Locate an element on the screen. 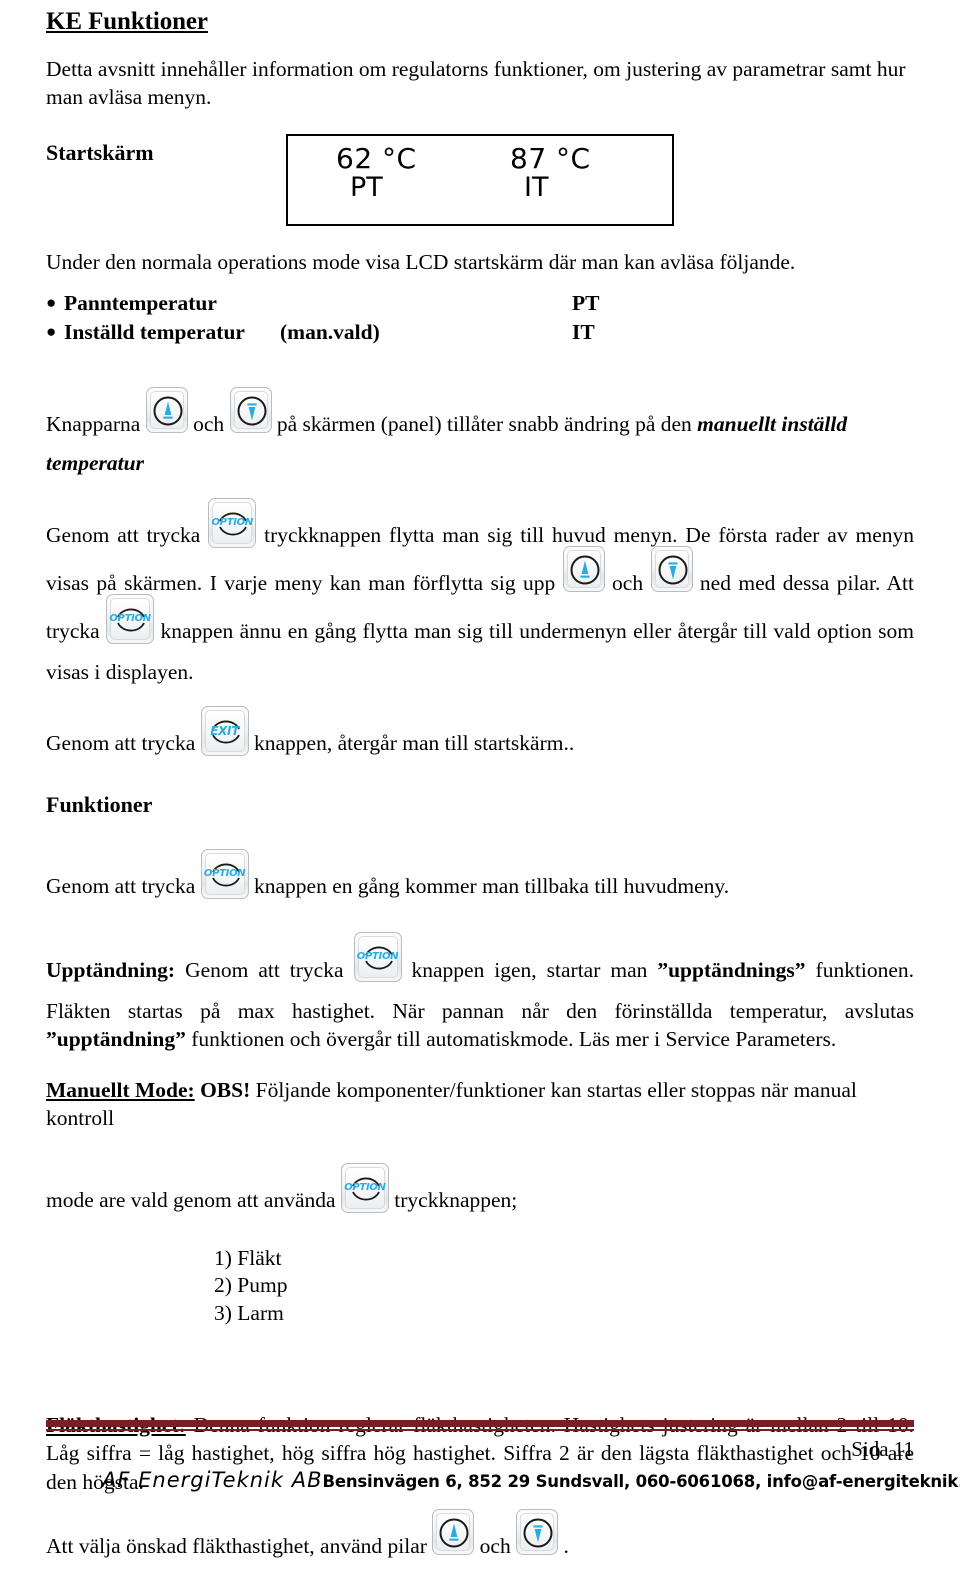 This screenshot has height=1571, width=960. bullet-note: (man.vald) is located at coordinates (330, 331).